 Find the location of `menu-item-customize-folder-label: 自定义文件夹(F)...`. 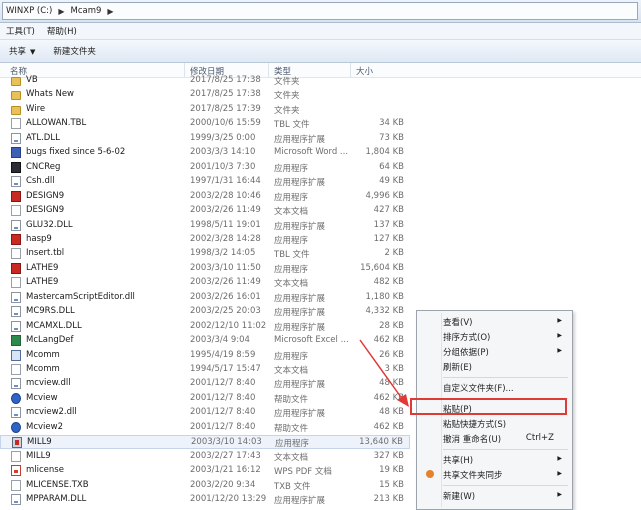

menu-item-customize-folder-label: 自定义文件夹(F)... is located at coordinates (478, 389).